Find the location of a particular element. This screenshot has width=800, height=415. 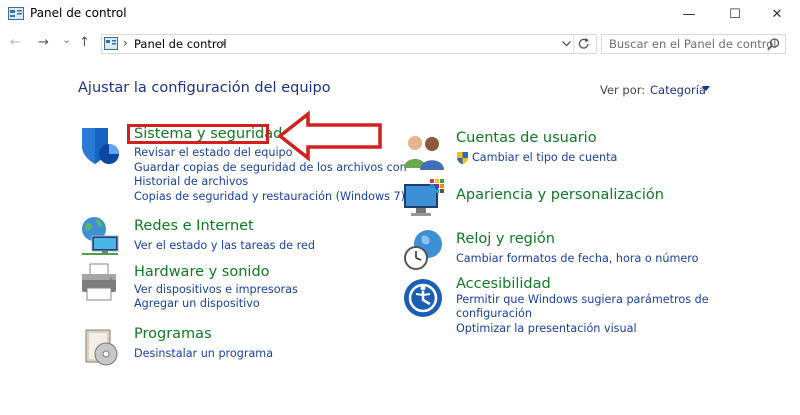

users-icon is located at coordinates (424, 153).